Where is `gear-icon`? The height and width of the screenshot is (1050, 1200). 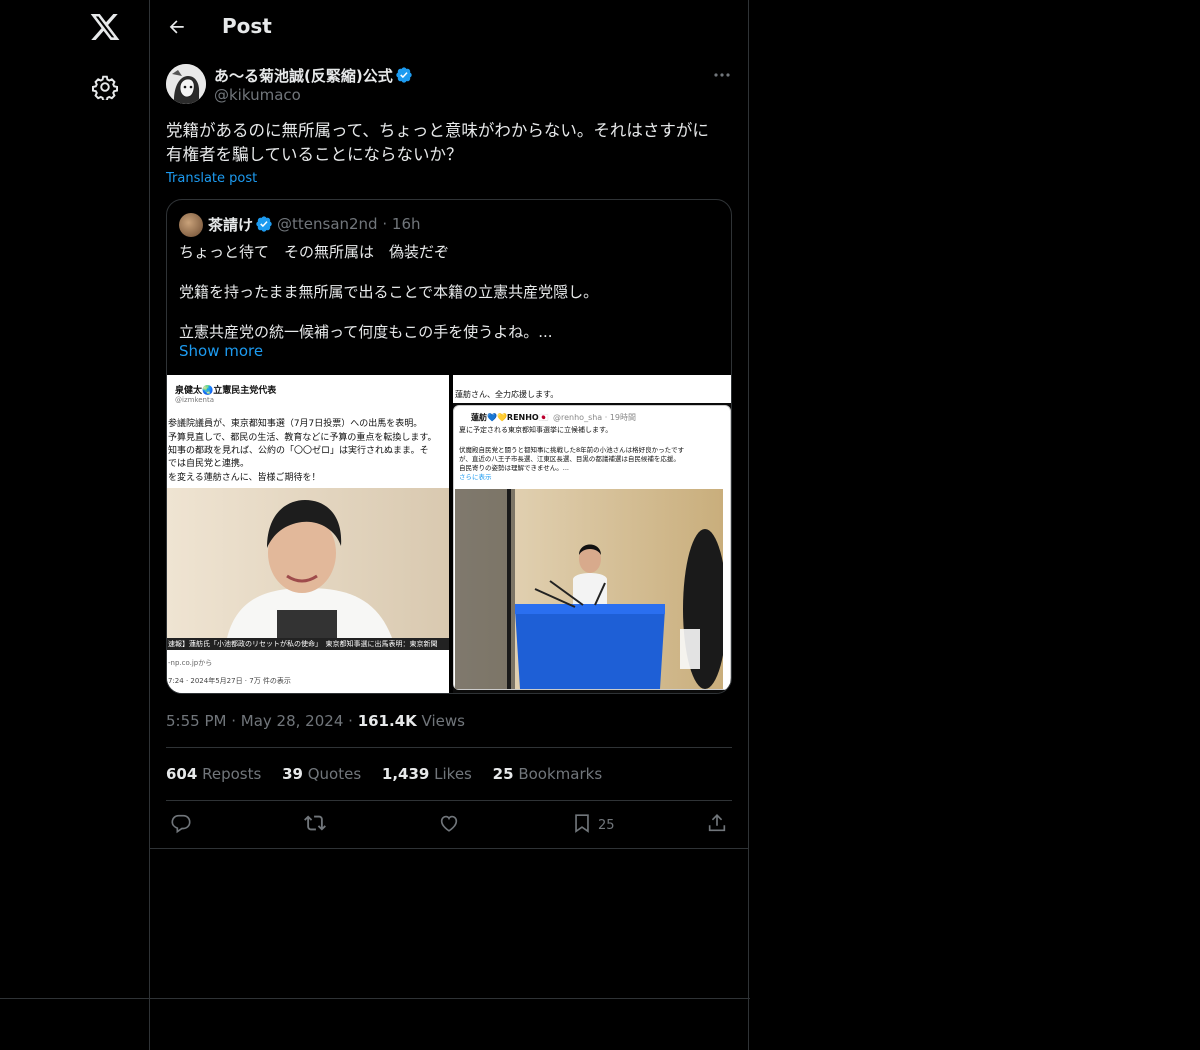 gear-icon is located at coordinates (105, 87).